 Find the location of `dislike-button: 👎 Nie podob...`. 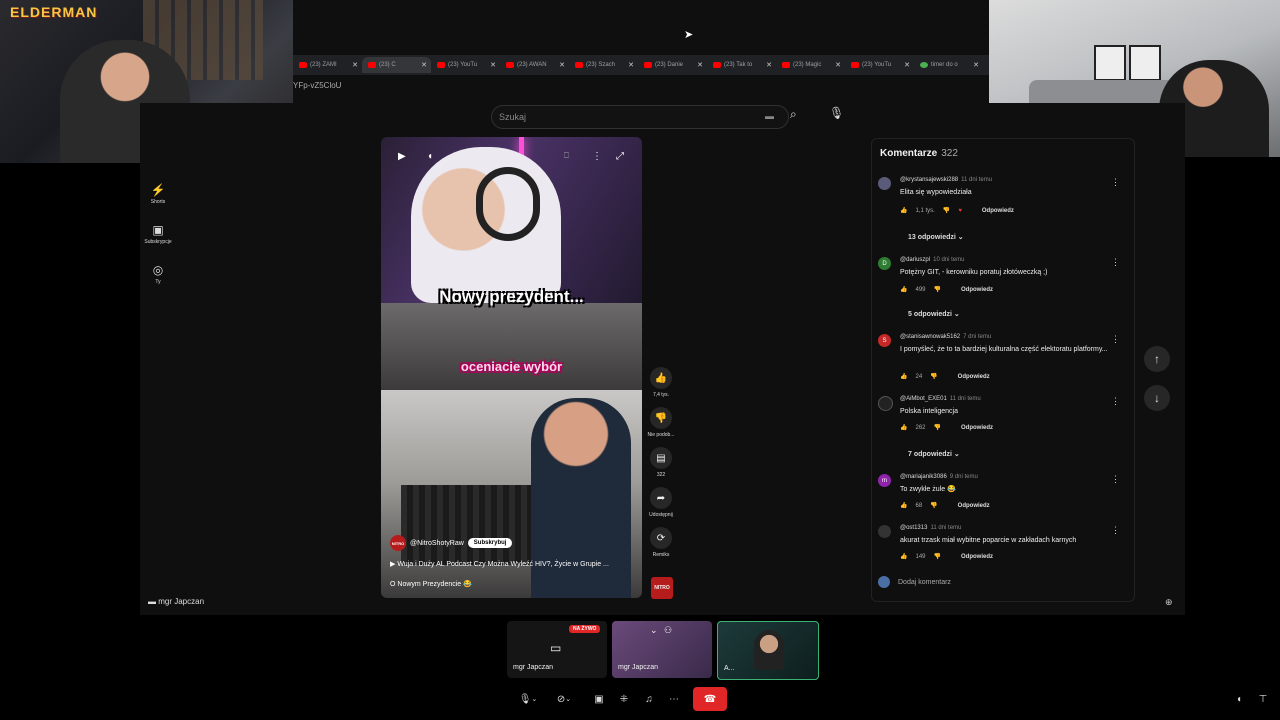

dislike-button: 👎 Nie podob... is located at coordinates (661, 422).